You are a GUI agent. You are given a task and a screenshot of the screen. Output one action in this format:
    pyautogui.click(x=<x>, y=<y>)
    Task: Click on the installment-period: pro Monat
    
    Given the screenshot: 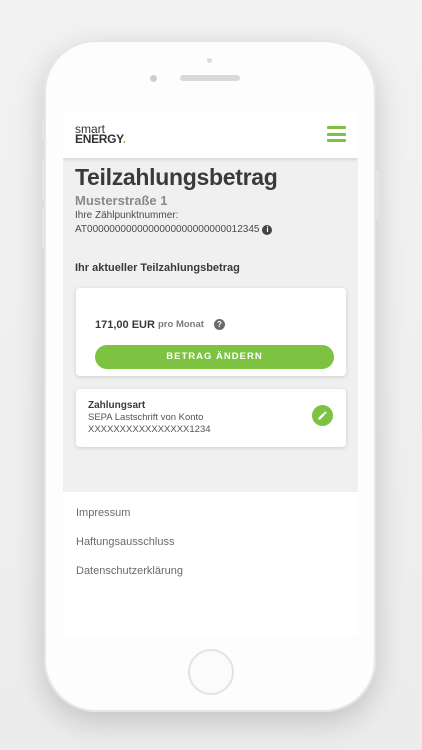 What is the action you would take?
    pyautogui.click(x=181, y=324)
    